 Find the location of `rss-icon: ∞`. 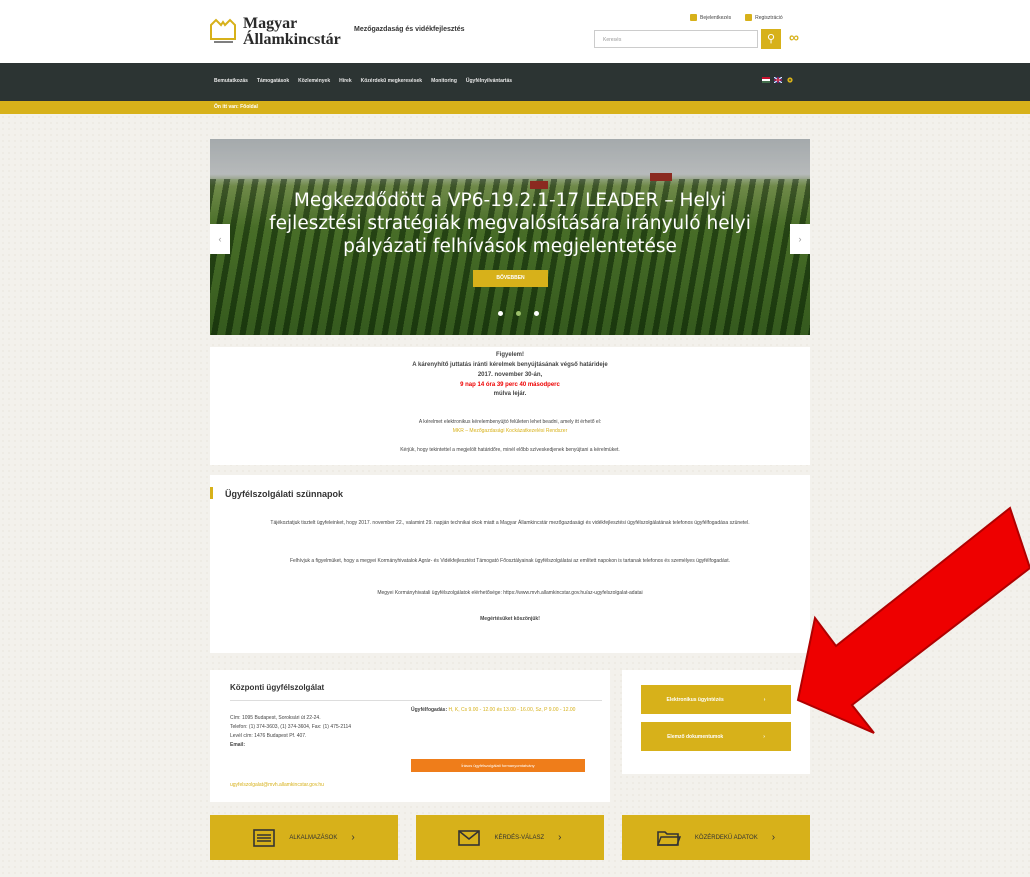

rss-icon: ∞ is located at coordinates (798, 38).